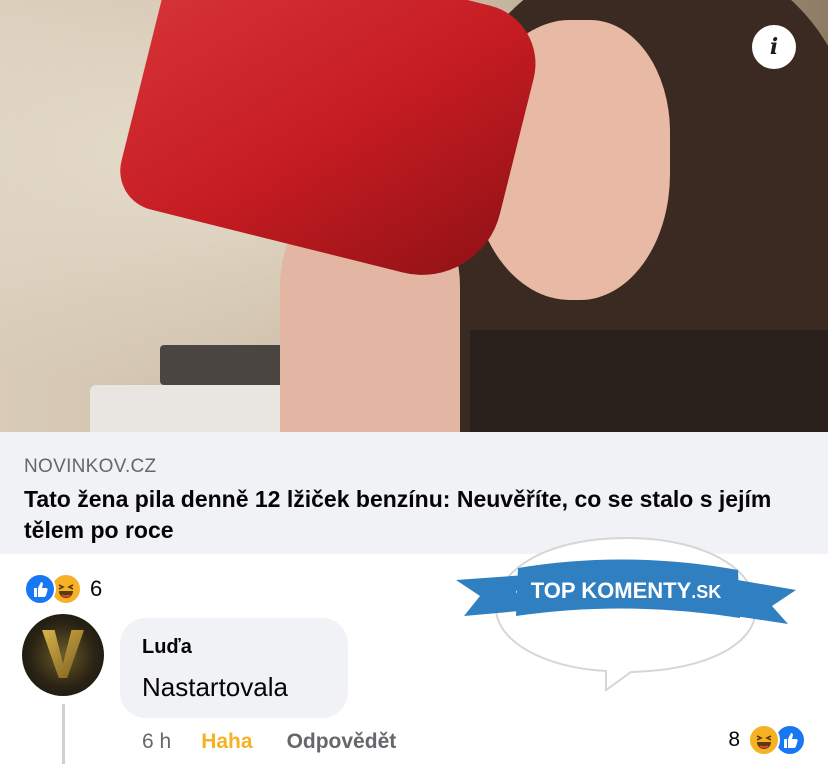  I want to click on comment-reactions: 8, so click(767, 740).